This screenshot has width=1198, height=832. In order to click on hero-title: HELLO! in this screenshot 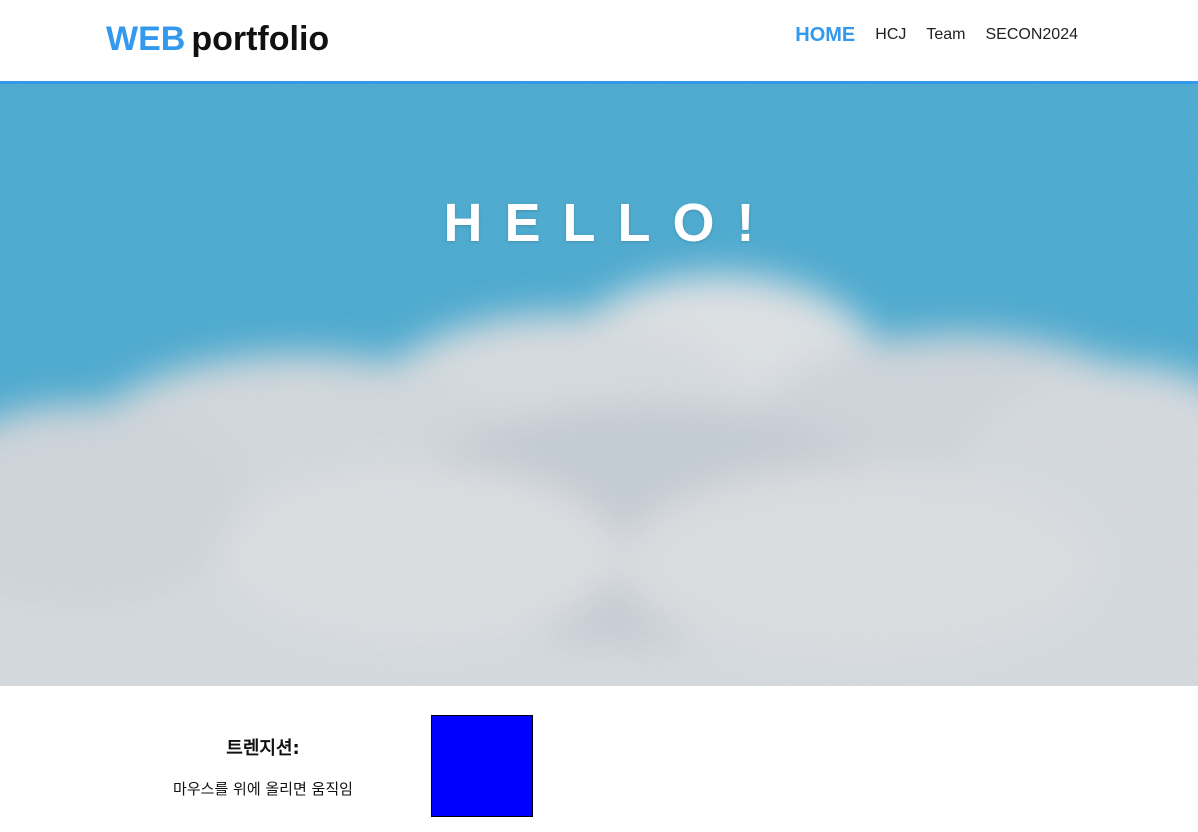, I will do `click(610, 223)`.